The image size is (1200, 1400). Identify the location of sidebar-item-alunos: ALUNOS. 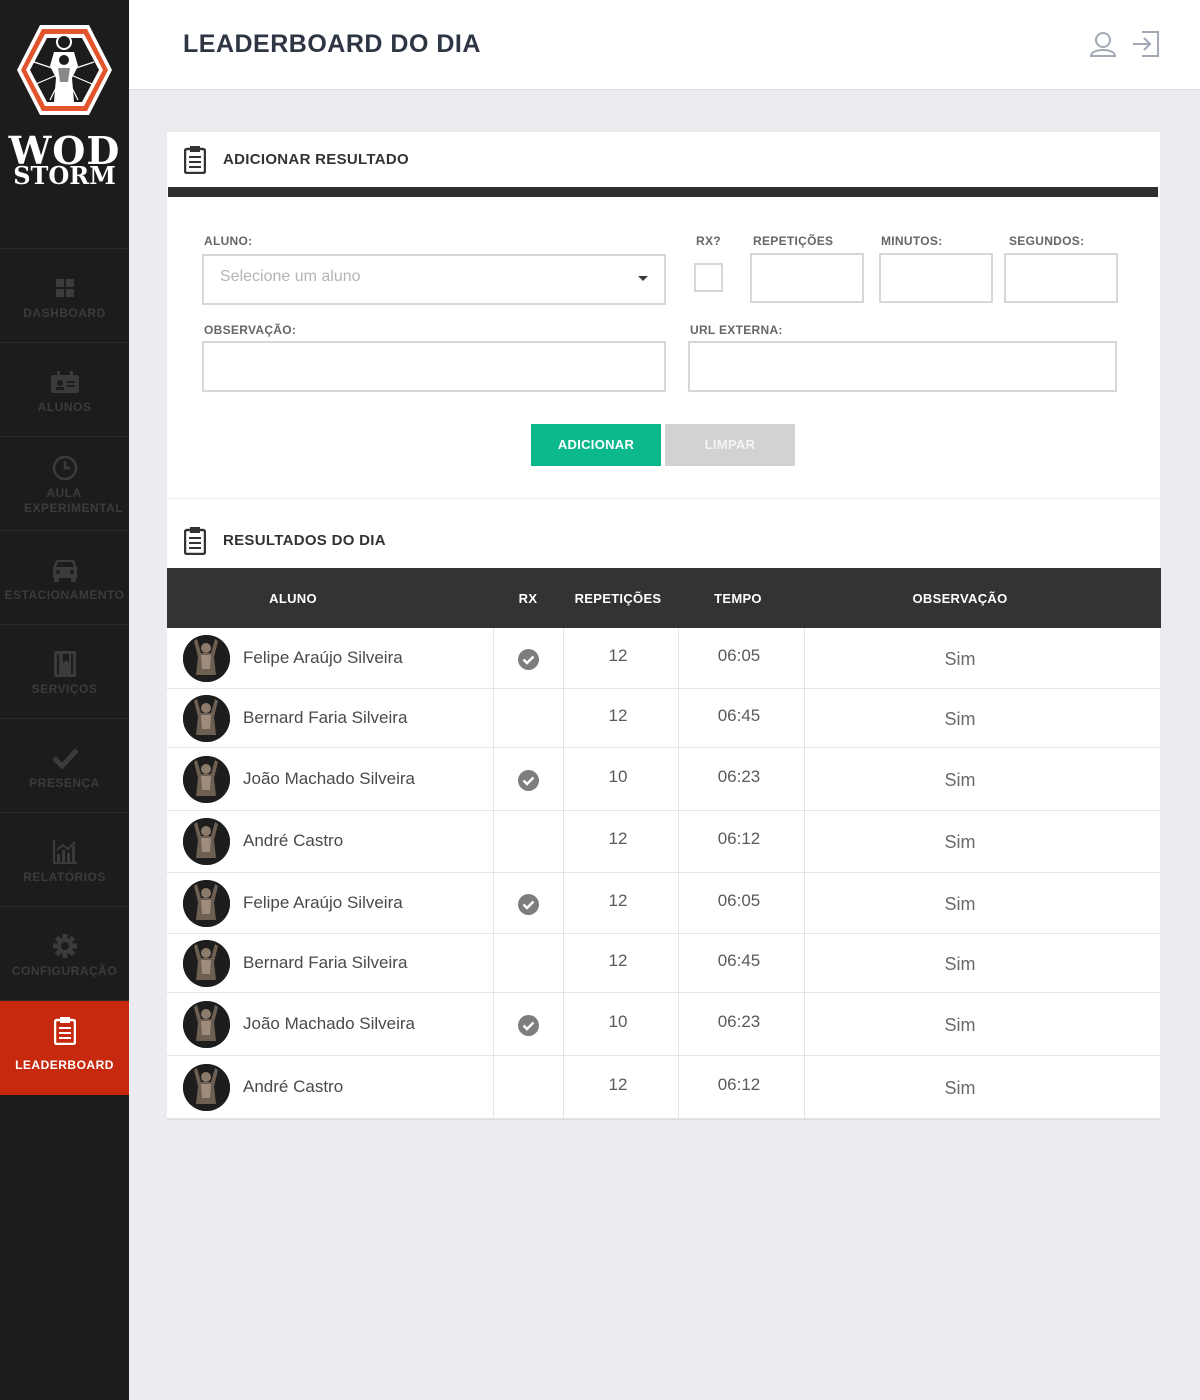
(64, 390).